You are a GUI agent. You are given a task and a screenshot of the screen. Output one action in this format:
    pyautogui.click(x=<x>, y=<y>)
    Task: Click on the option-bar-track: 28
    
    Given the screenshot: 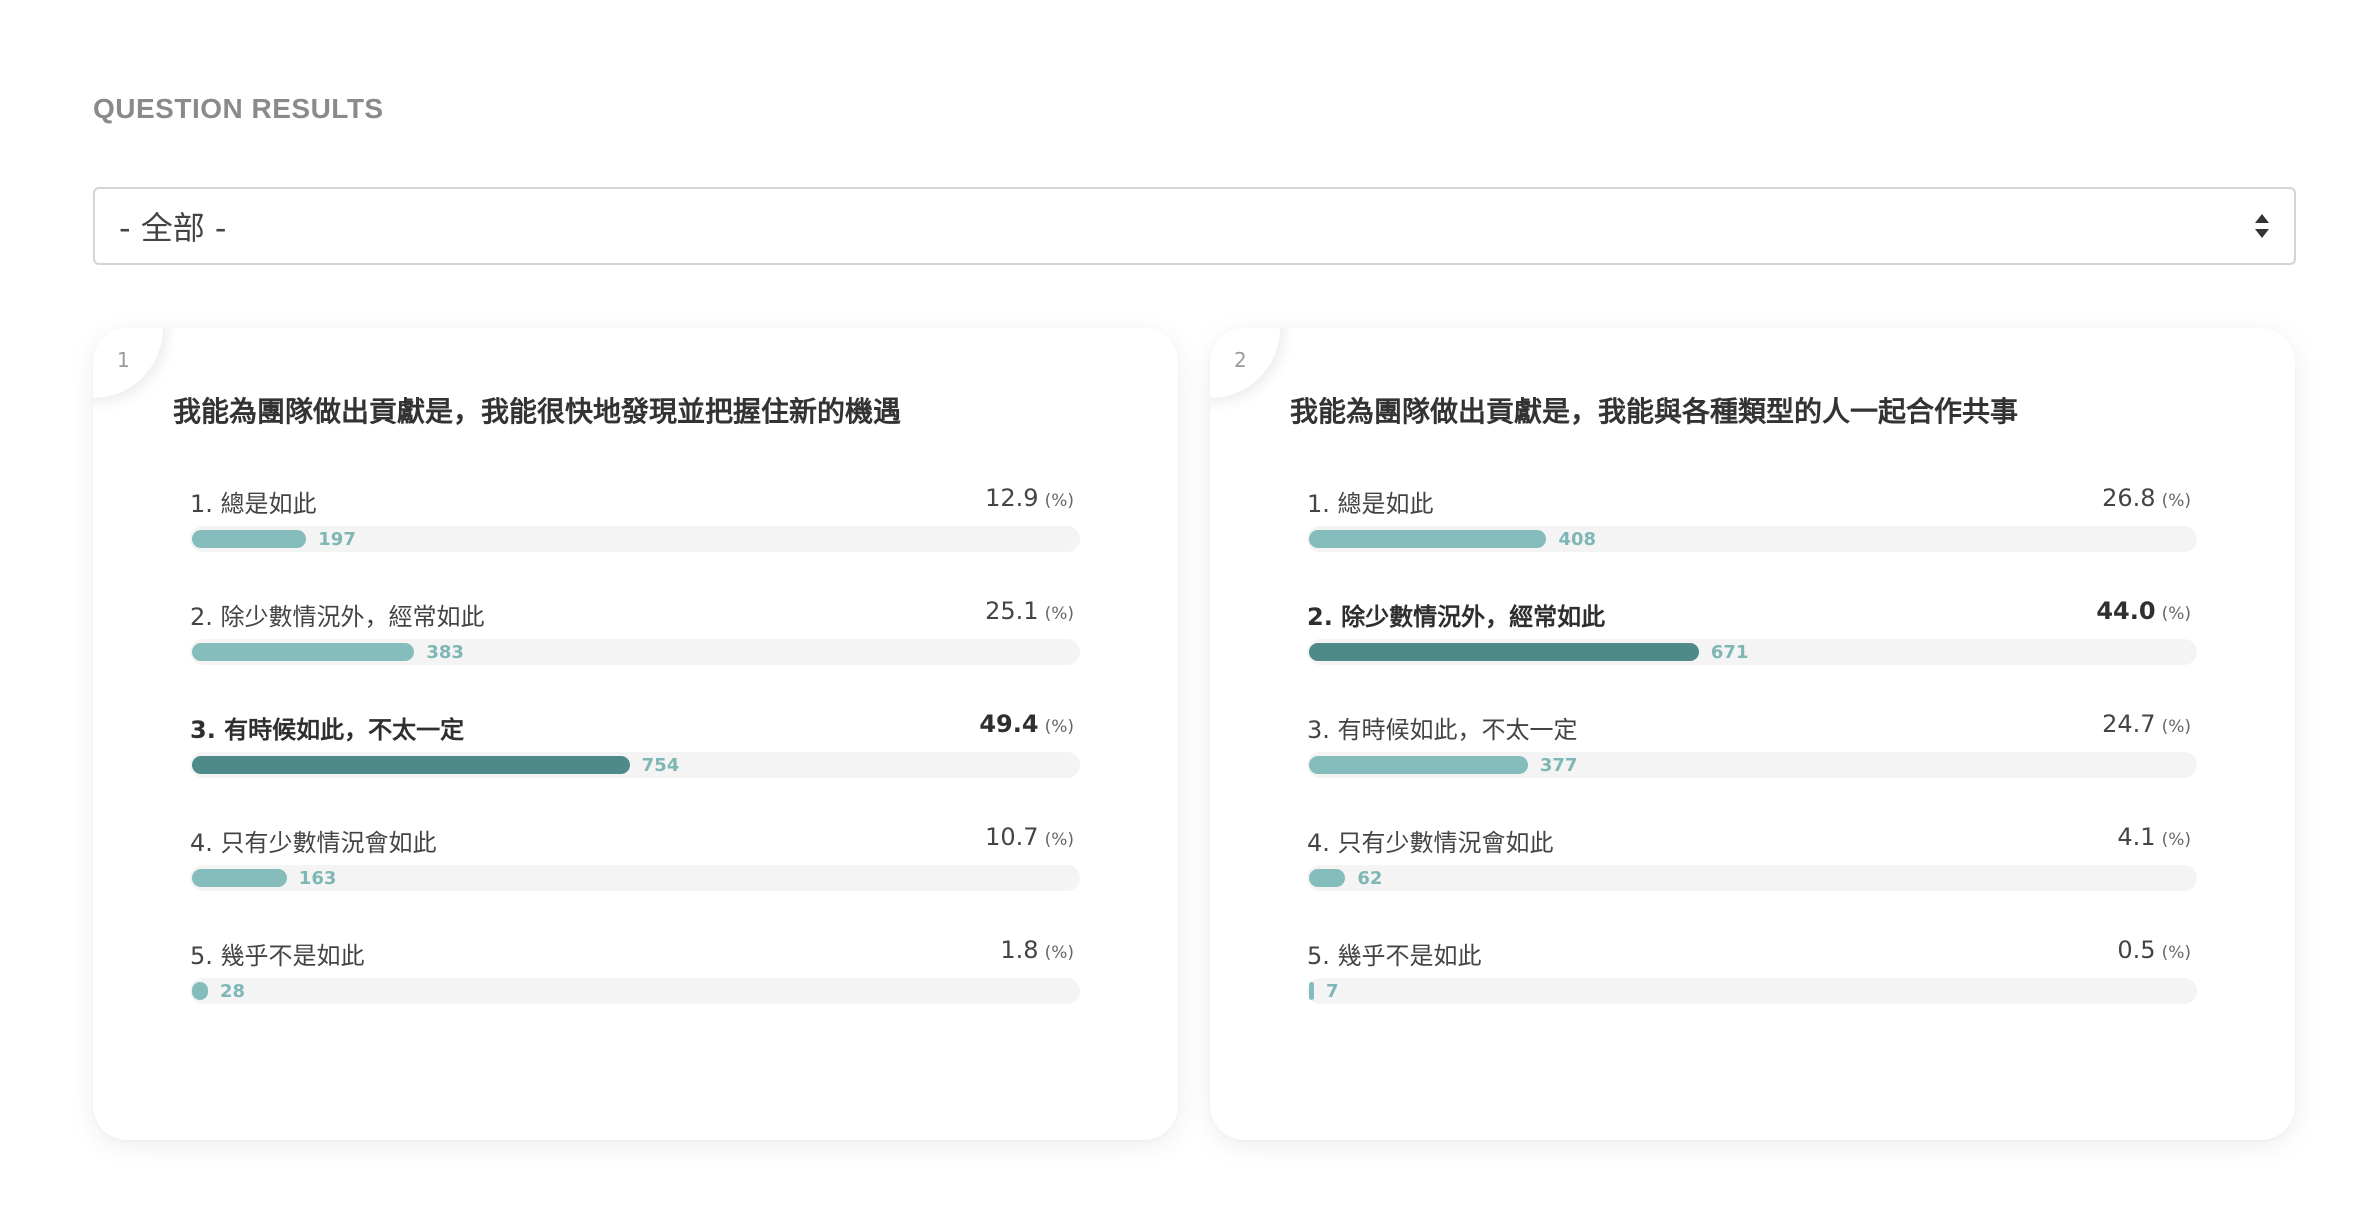 What is the action you would take?
    pyautogui.click(x=635, y=991)
    